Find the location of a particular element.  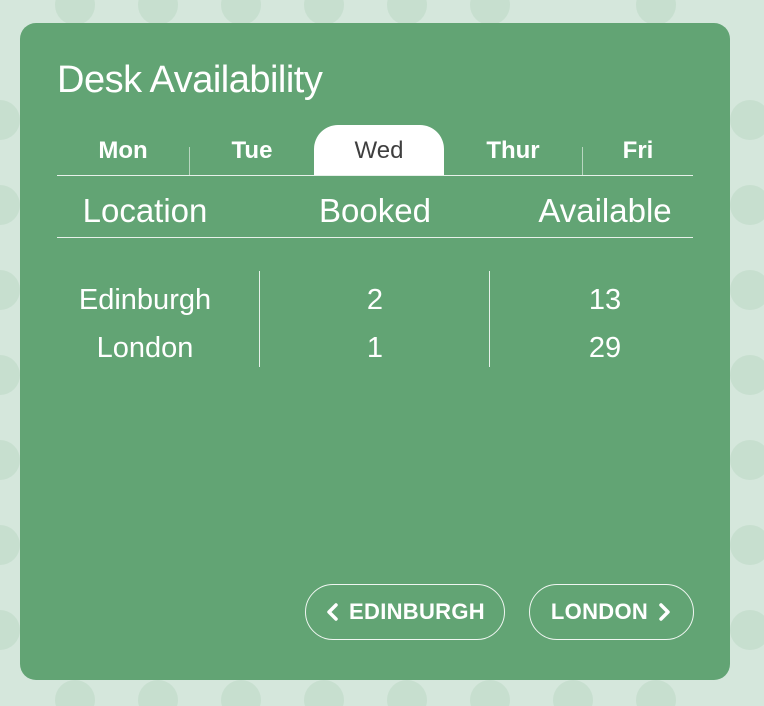

day-tabs: Mon Tue Wed Thur Fri is located at coordinates (375, 150).